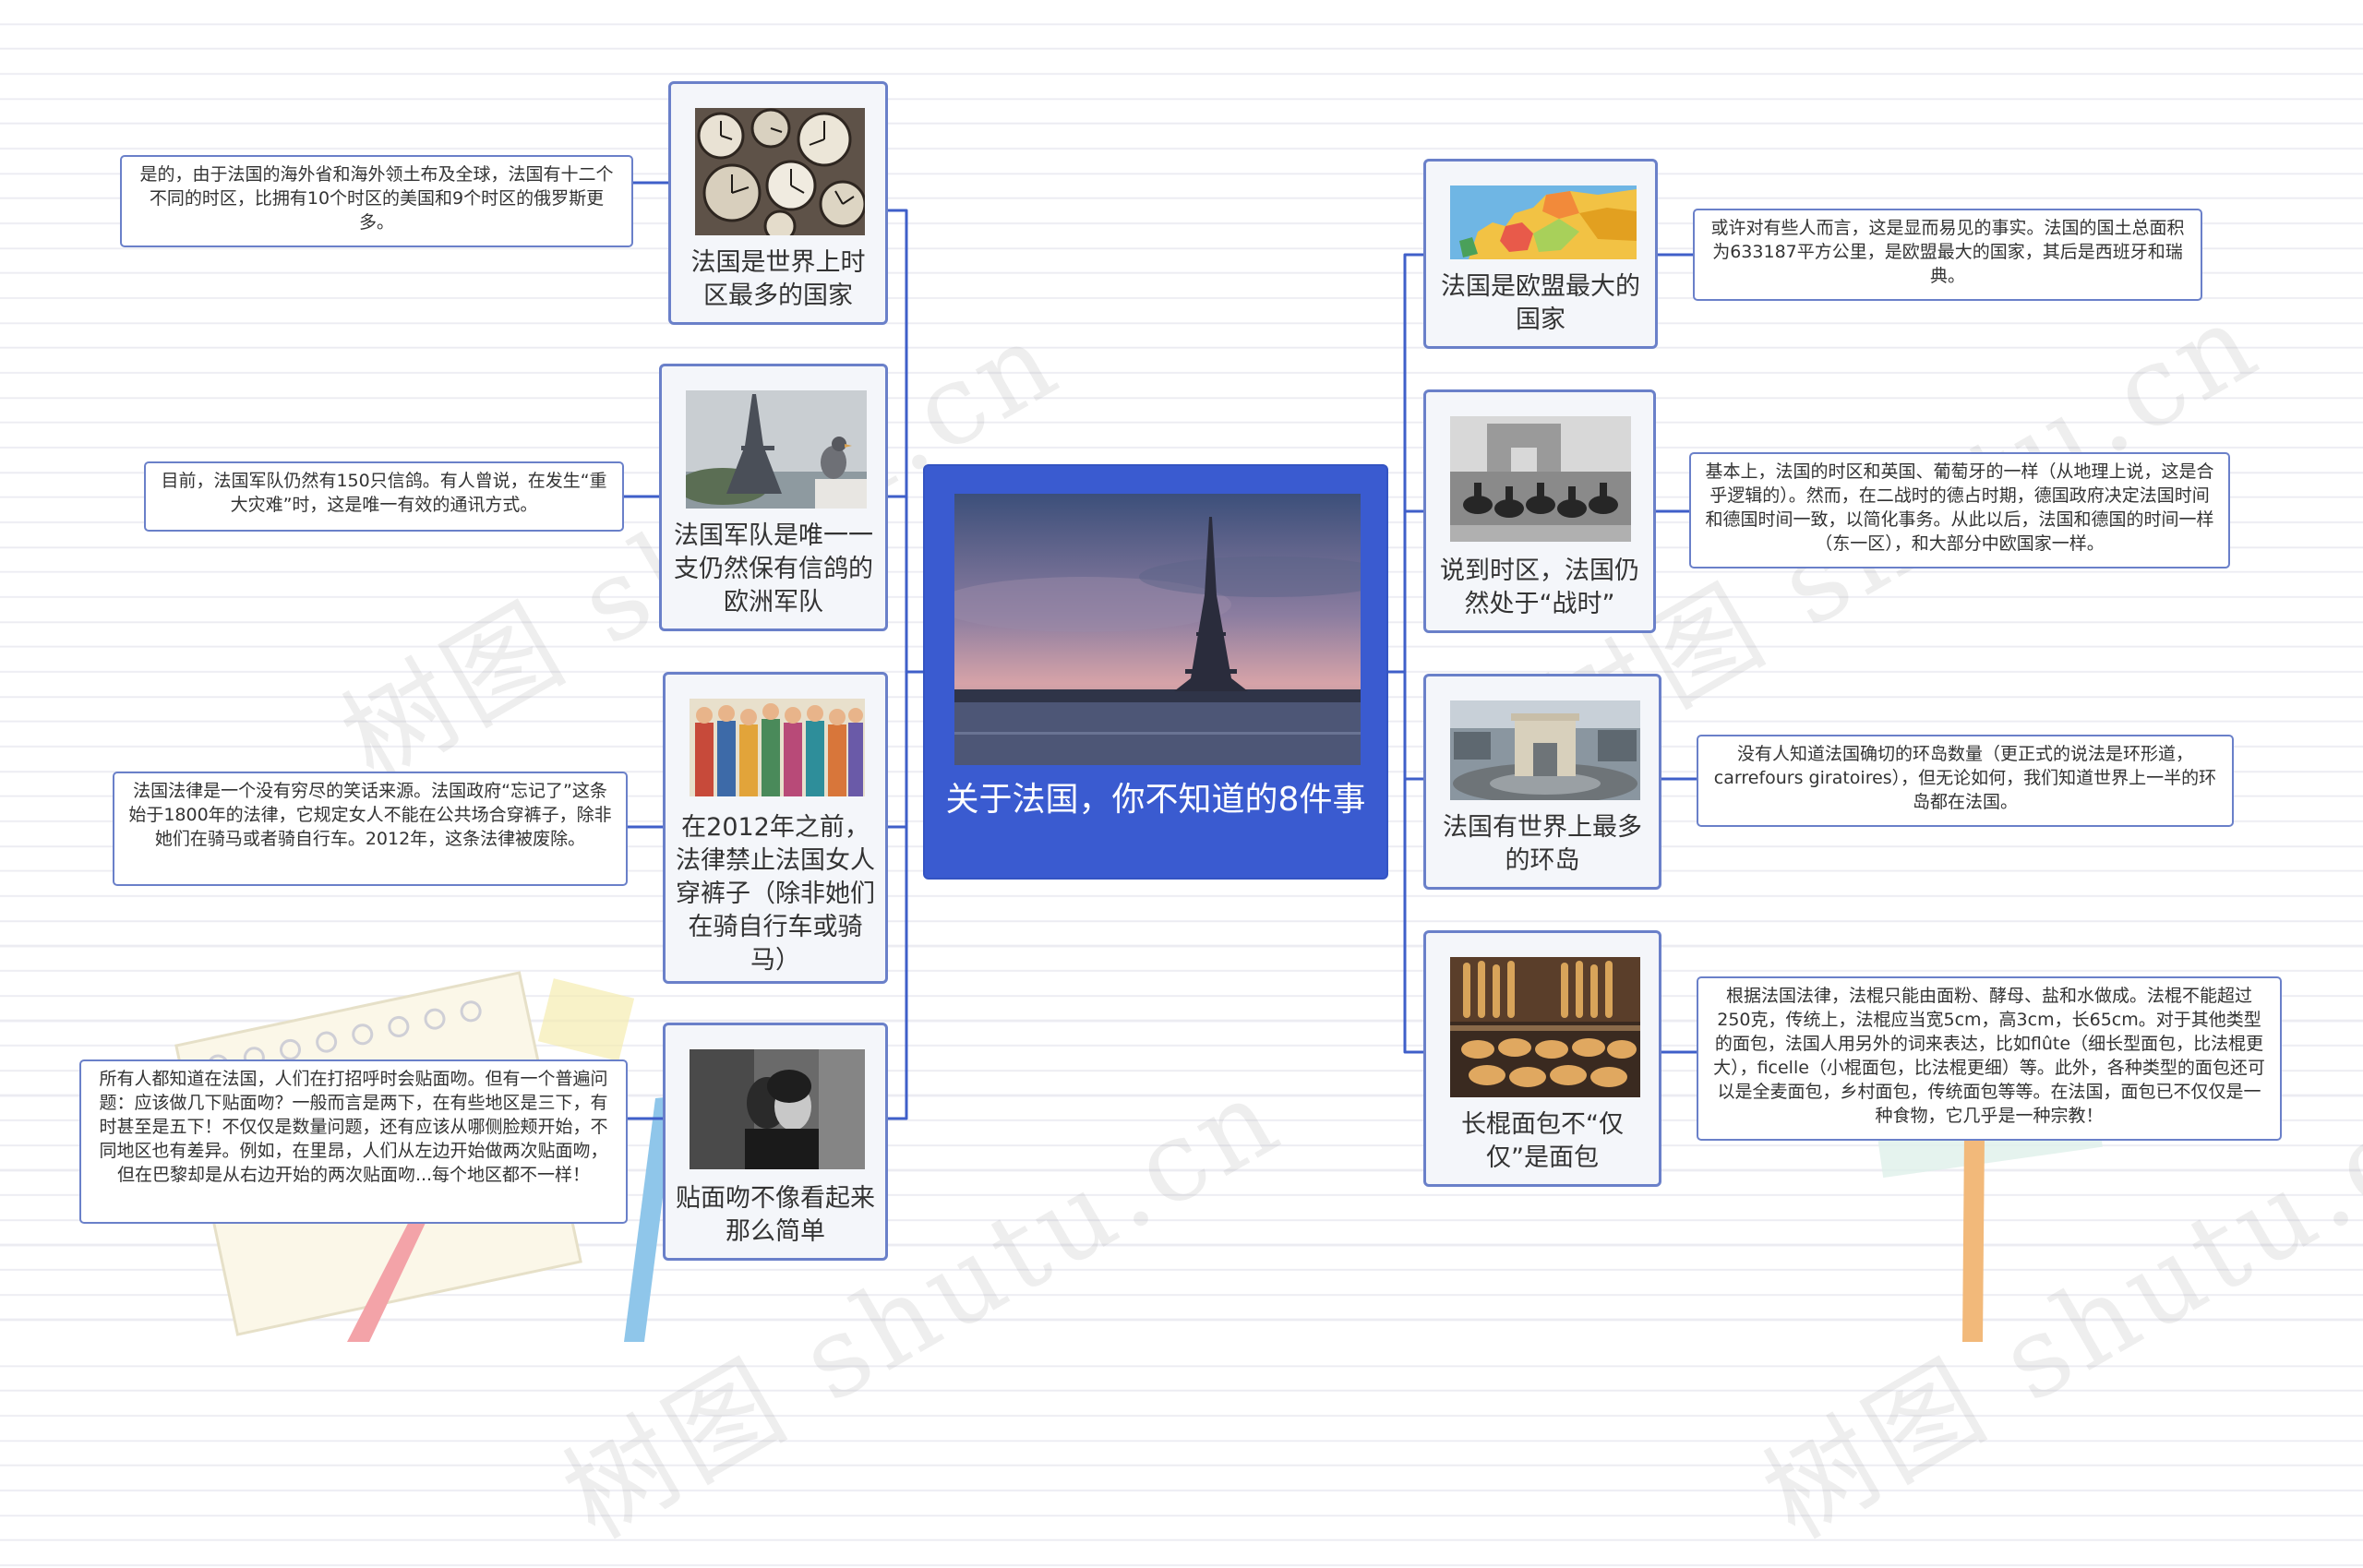 The image size is (2363, 1568). I want to click on topic-pigeons: 法国军队是唯一一支仍然保有信鸽的欧洲军队, so click(773, 498).